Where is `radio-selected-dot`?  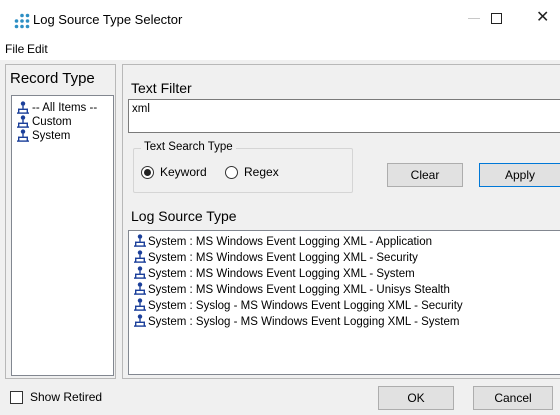 radio-selected-dot is located at coordinates (147, 172).